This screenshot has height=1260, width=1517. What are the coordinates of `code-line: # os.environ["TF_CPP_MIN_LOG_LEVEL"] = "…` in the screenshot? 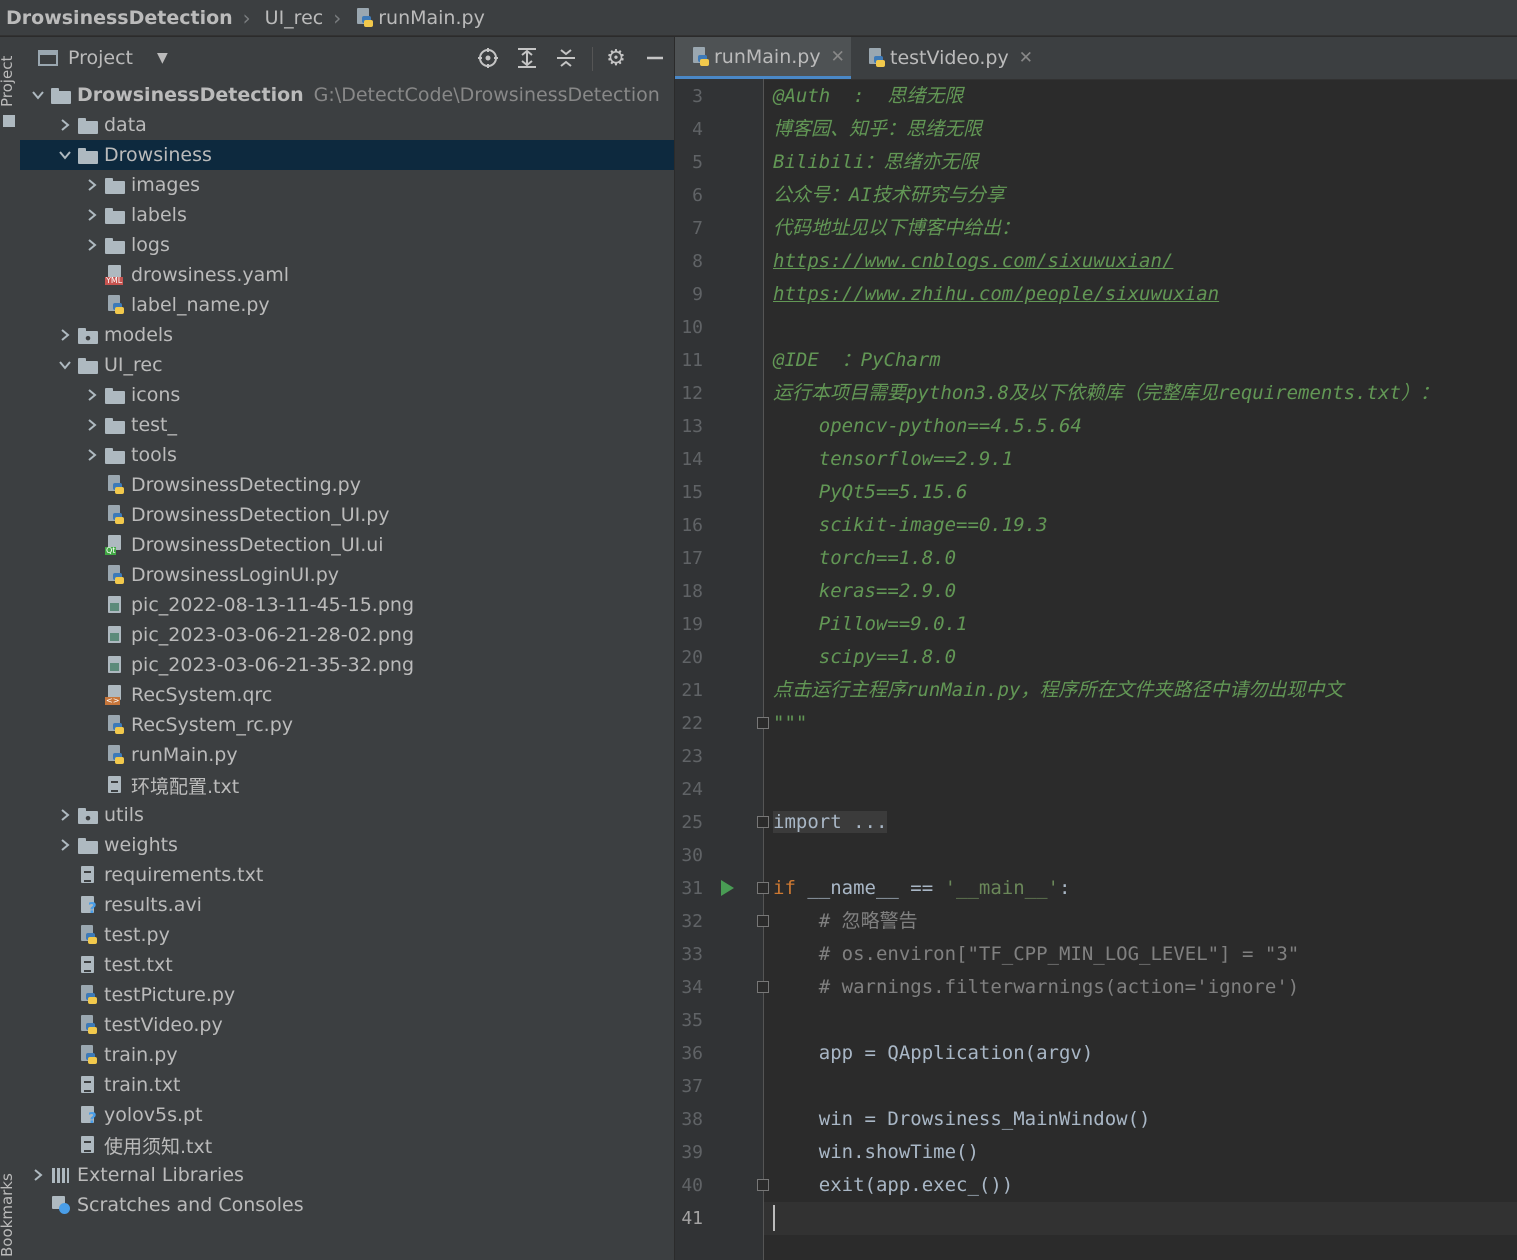 It's located at (1036, 954).